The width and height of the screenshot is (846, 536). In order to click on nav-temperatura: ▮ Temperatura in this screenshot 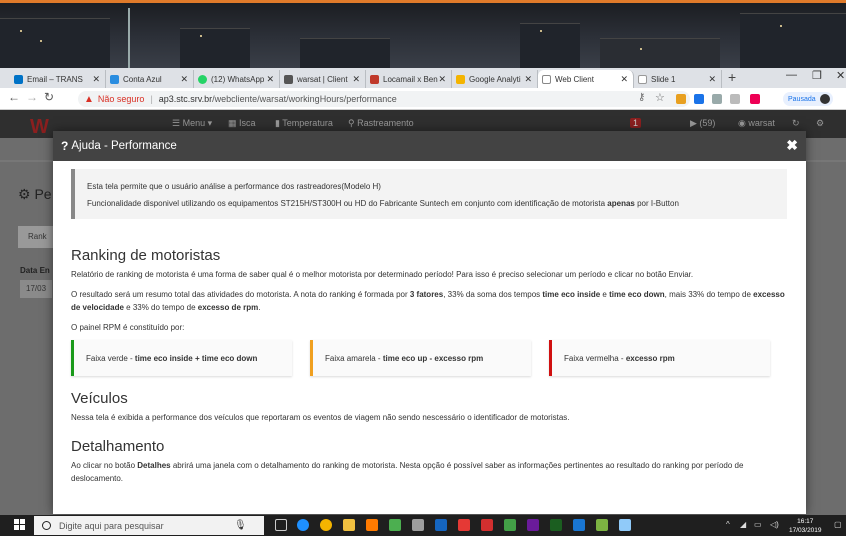, I will do `click(304, 123)`.